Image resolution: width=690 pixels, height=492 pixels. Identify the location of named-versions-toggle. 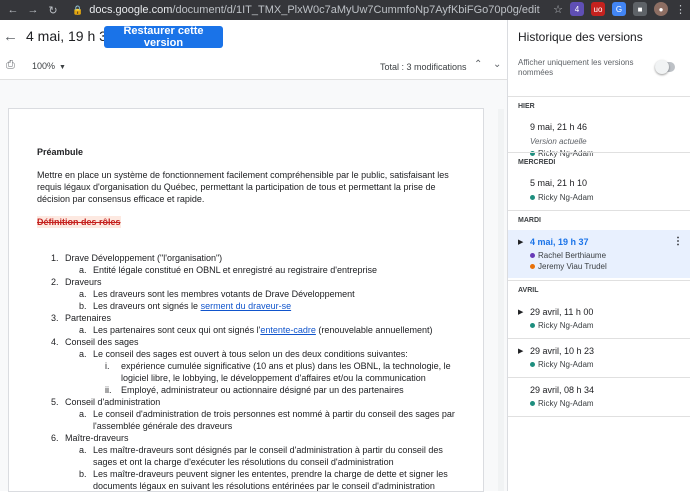
(665, 67).